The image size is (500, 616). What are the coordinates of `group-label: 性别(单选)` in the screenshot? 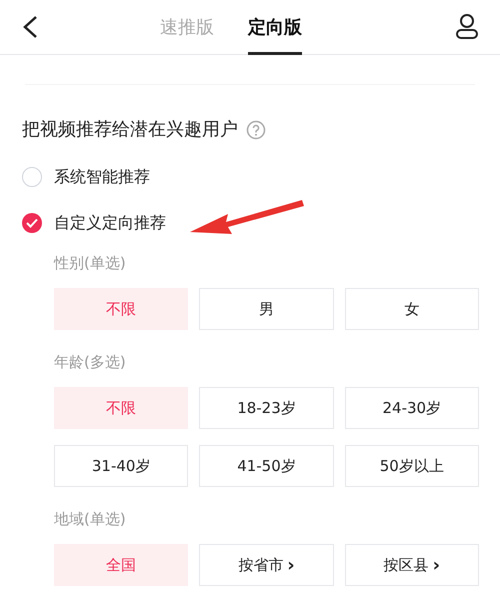 It's located at (90, 263).